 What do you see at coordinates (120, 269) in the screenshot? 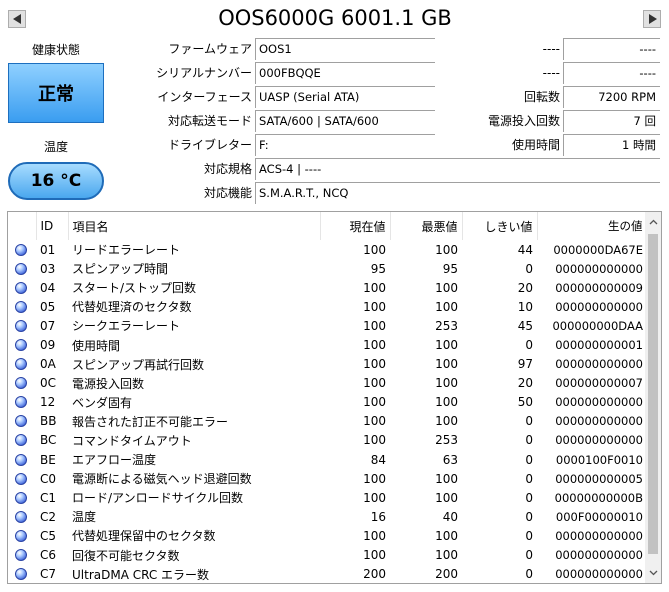
I see `attribute-name: スピンアップ時間` at bounding box center [120, 269].